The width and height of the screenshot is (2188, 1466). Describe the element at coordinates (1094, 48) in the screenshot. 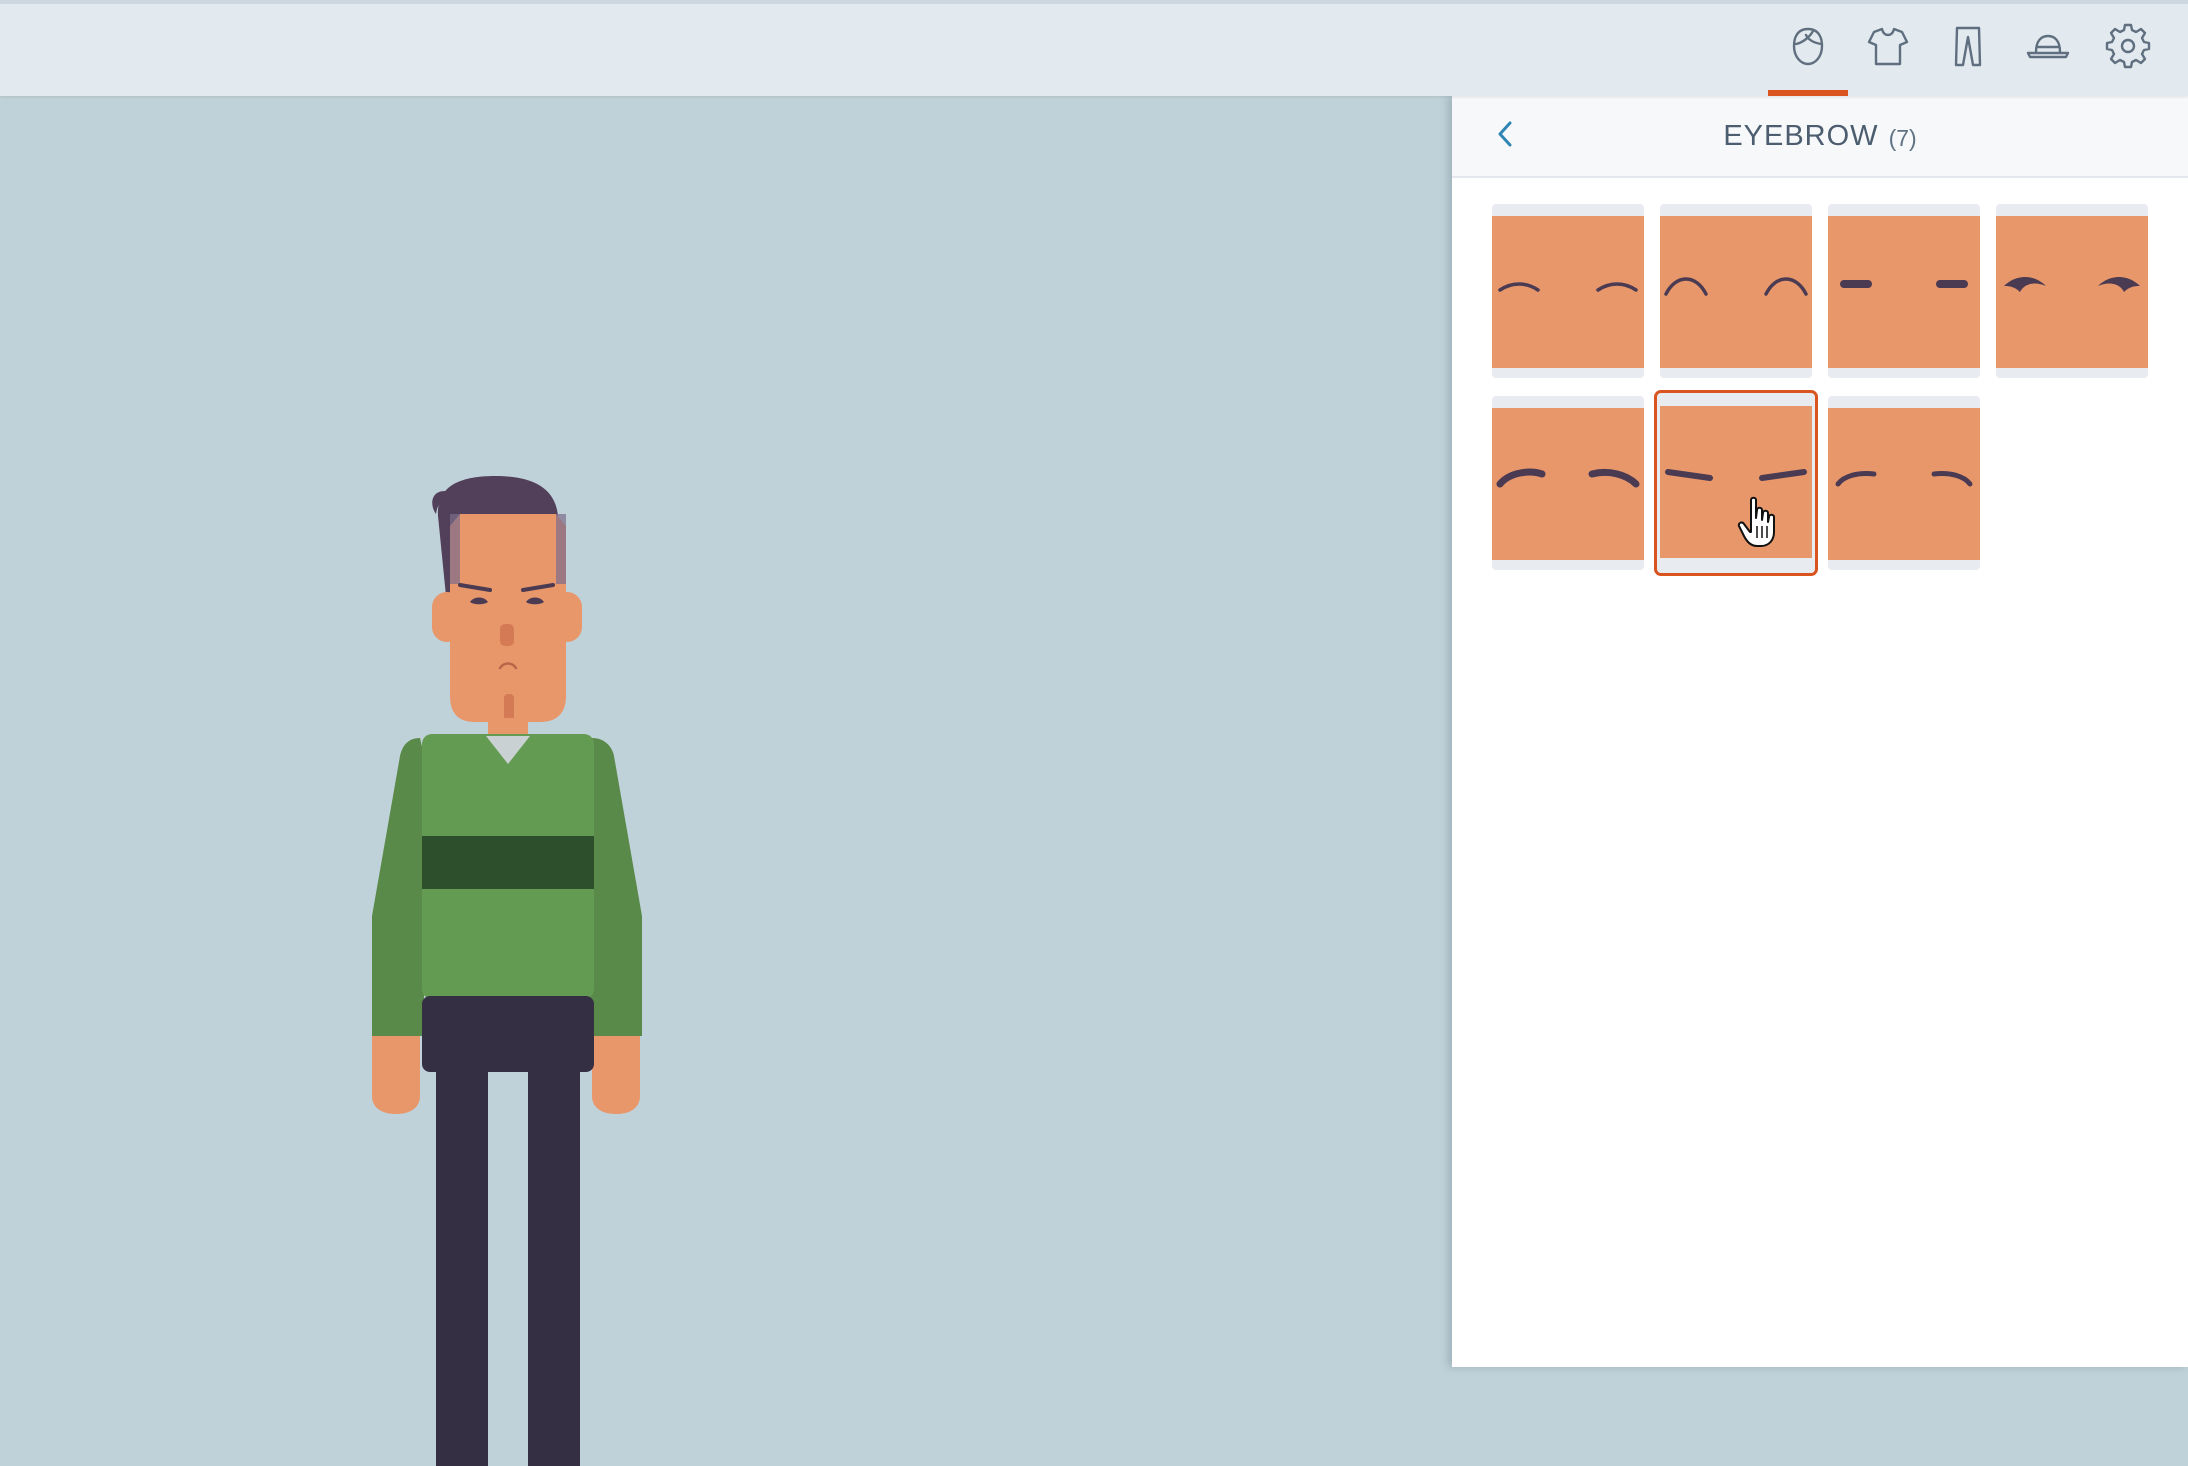

I see `top-toolbar` at that location.